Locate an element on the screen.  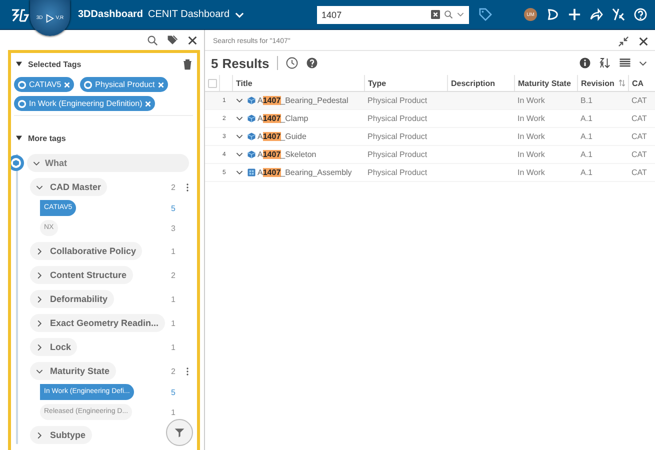
filter-button is located at coordinates (179, 432).